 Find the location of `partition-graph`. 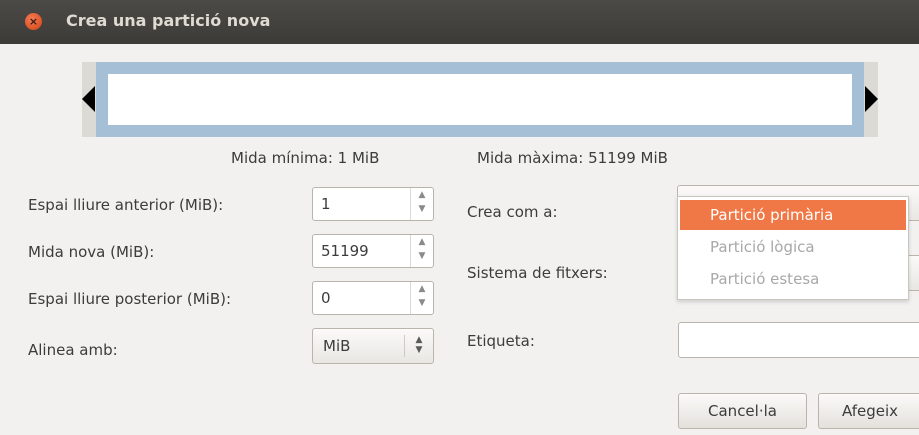

partition-graph is located at coordinates (480, 99).